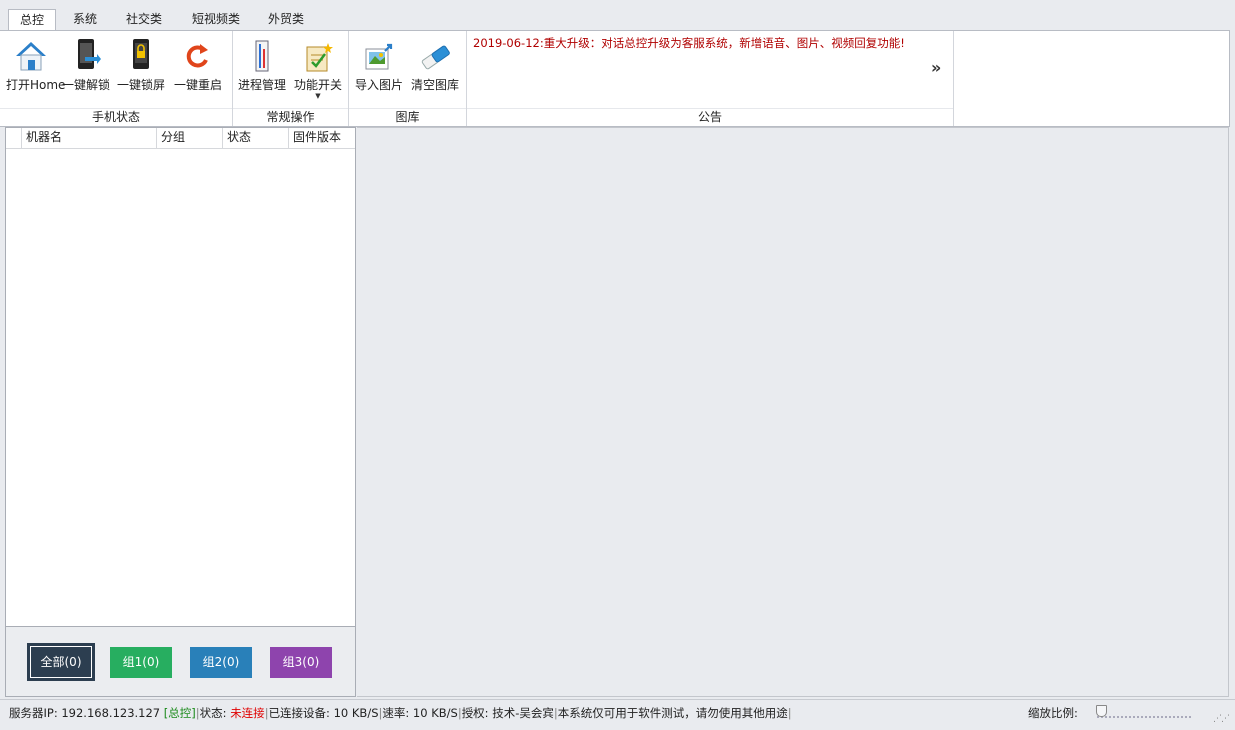 The image size is (1235, 730). Describe the element at coordinates (523, 713) in the screenshot. I see `license-value: 技术-吴会宾` at that location.